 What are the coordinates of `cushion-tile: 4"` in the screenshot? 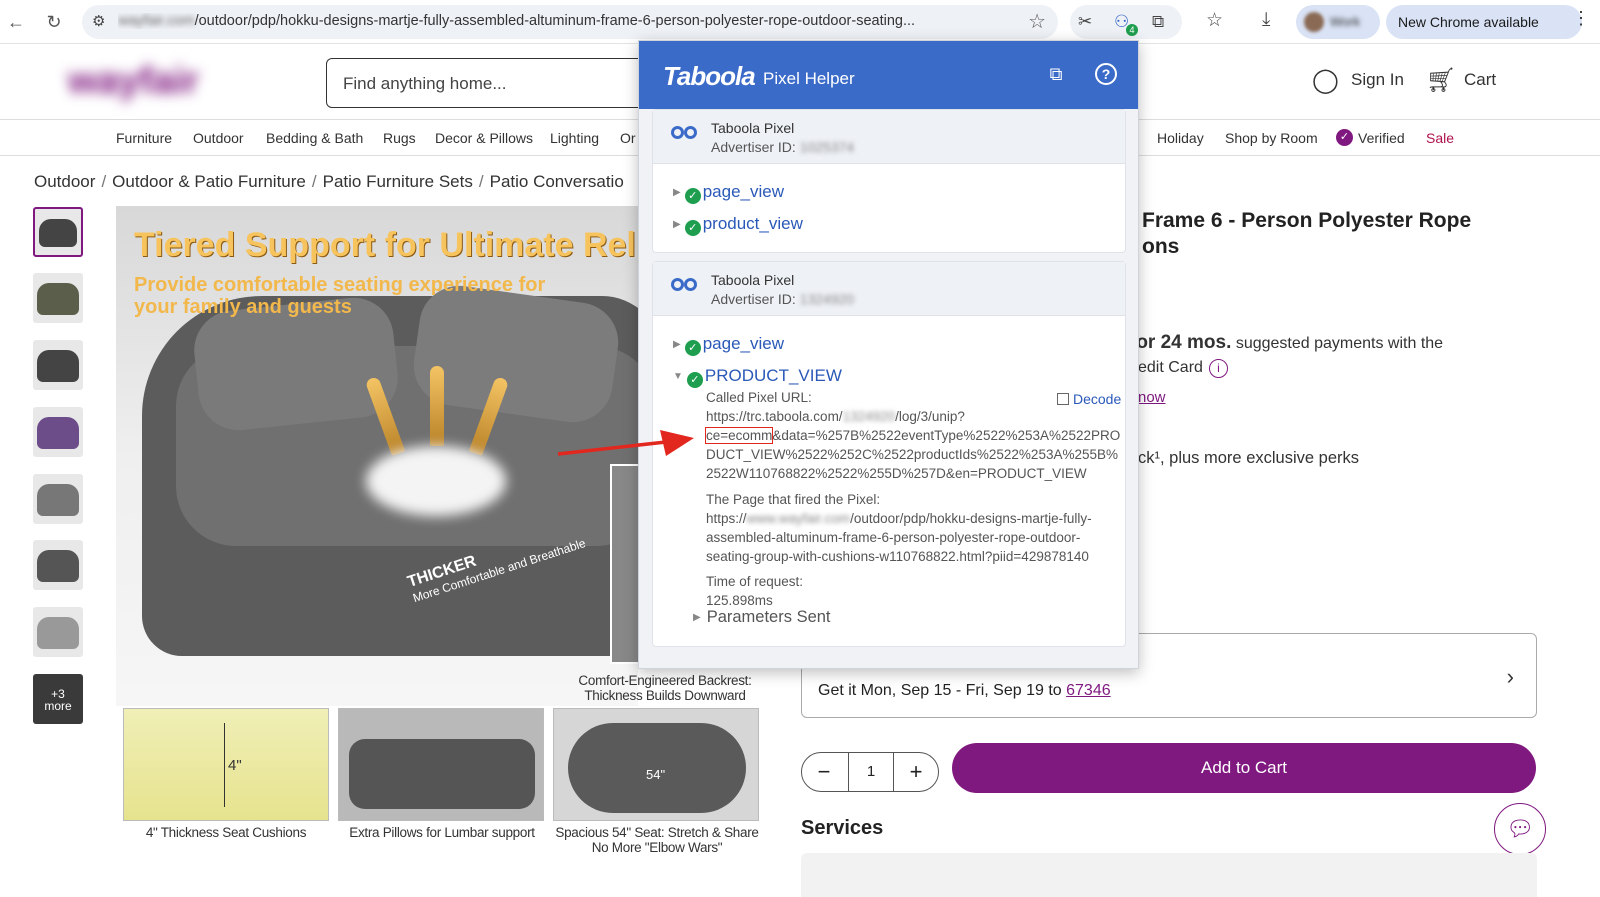 It's located at (226, 764).